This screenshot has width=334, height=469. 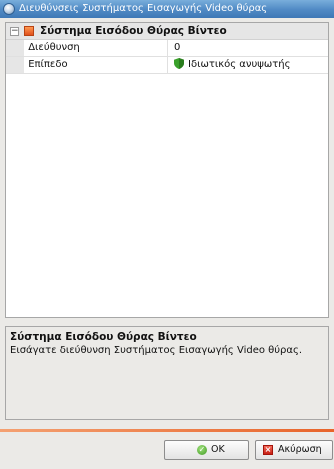 I want to click on collapse-icon: −, so click(x=14, y=31).